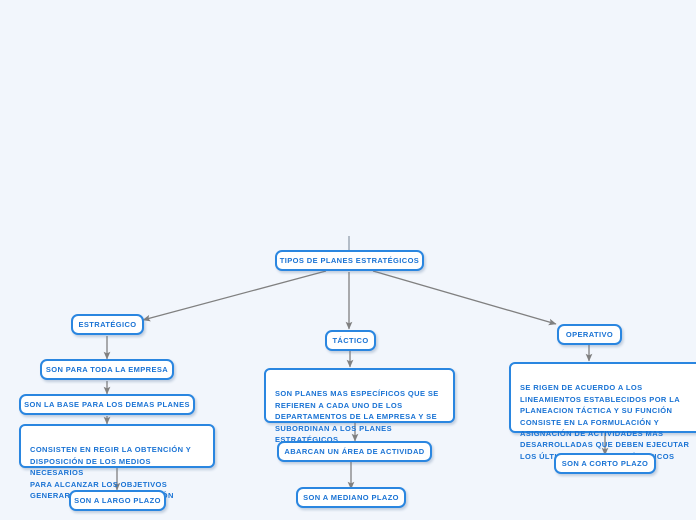 Image resolution: width=696 pixels, height=520 pixels. Describe the element at coordinates (234, 296) in the screenshot. I see `connector-root-to-estrategico` at that location.